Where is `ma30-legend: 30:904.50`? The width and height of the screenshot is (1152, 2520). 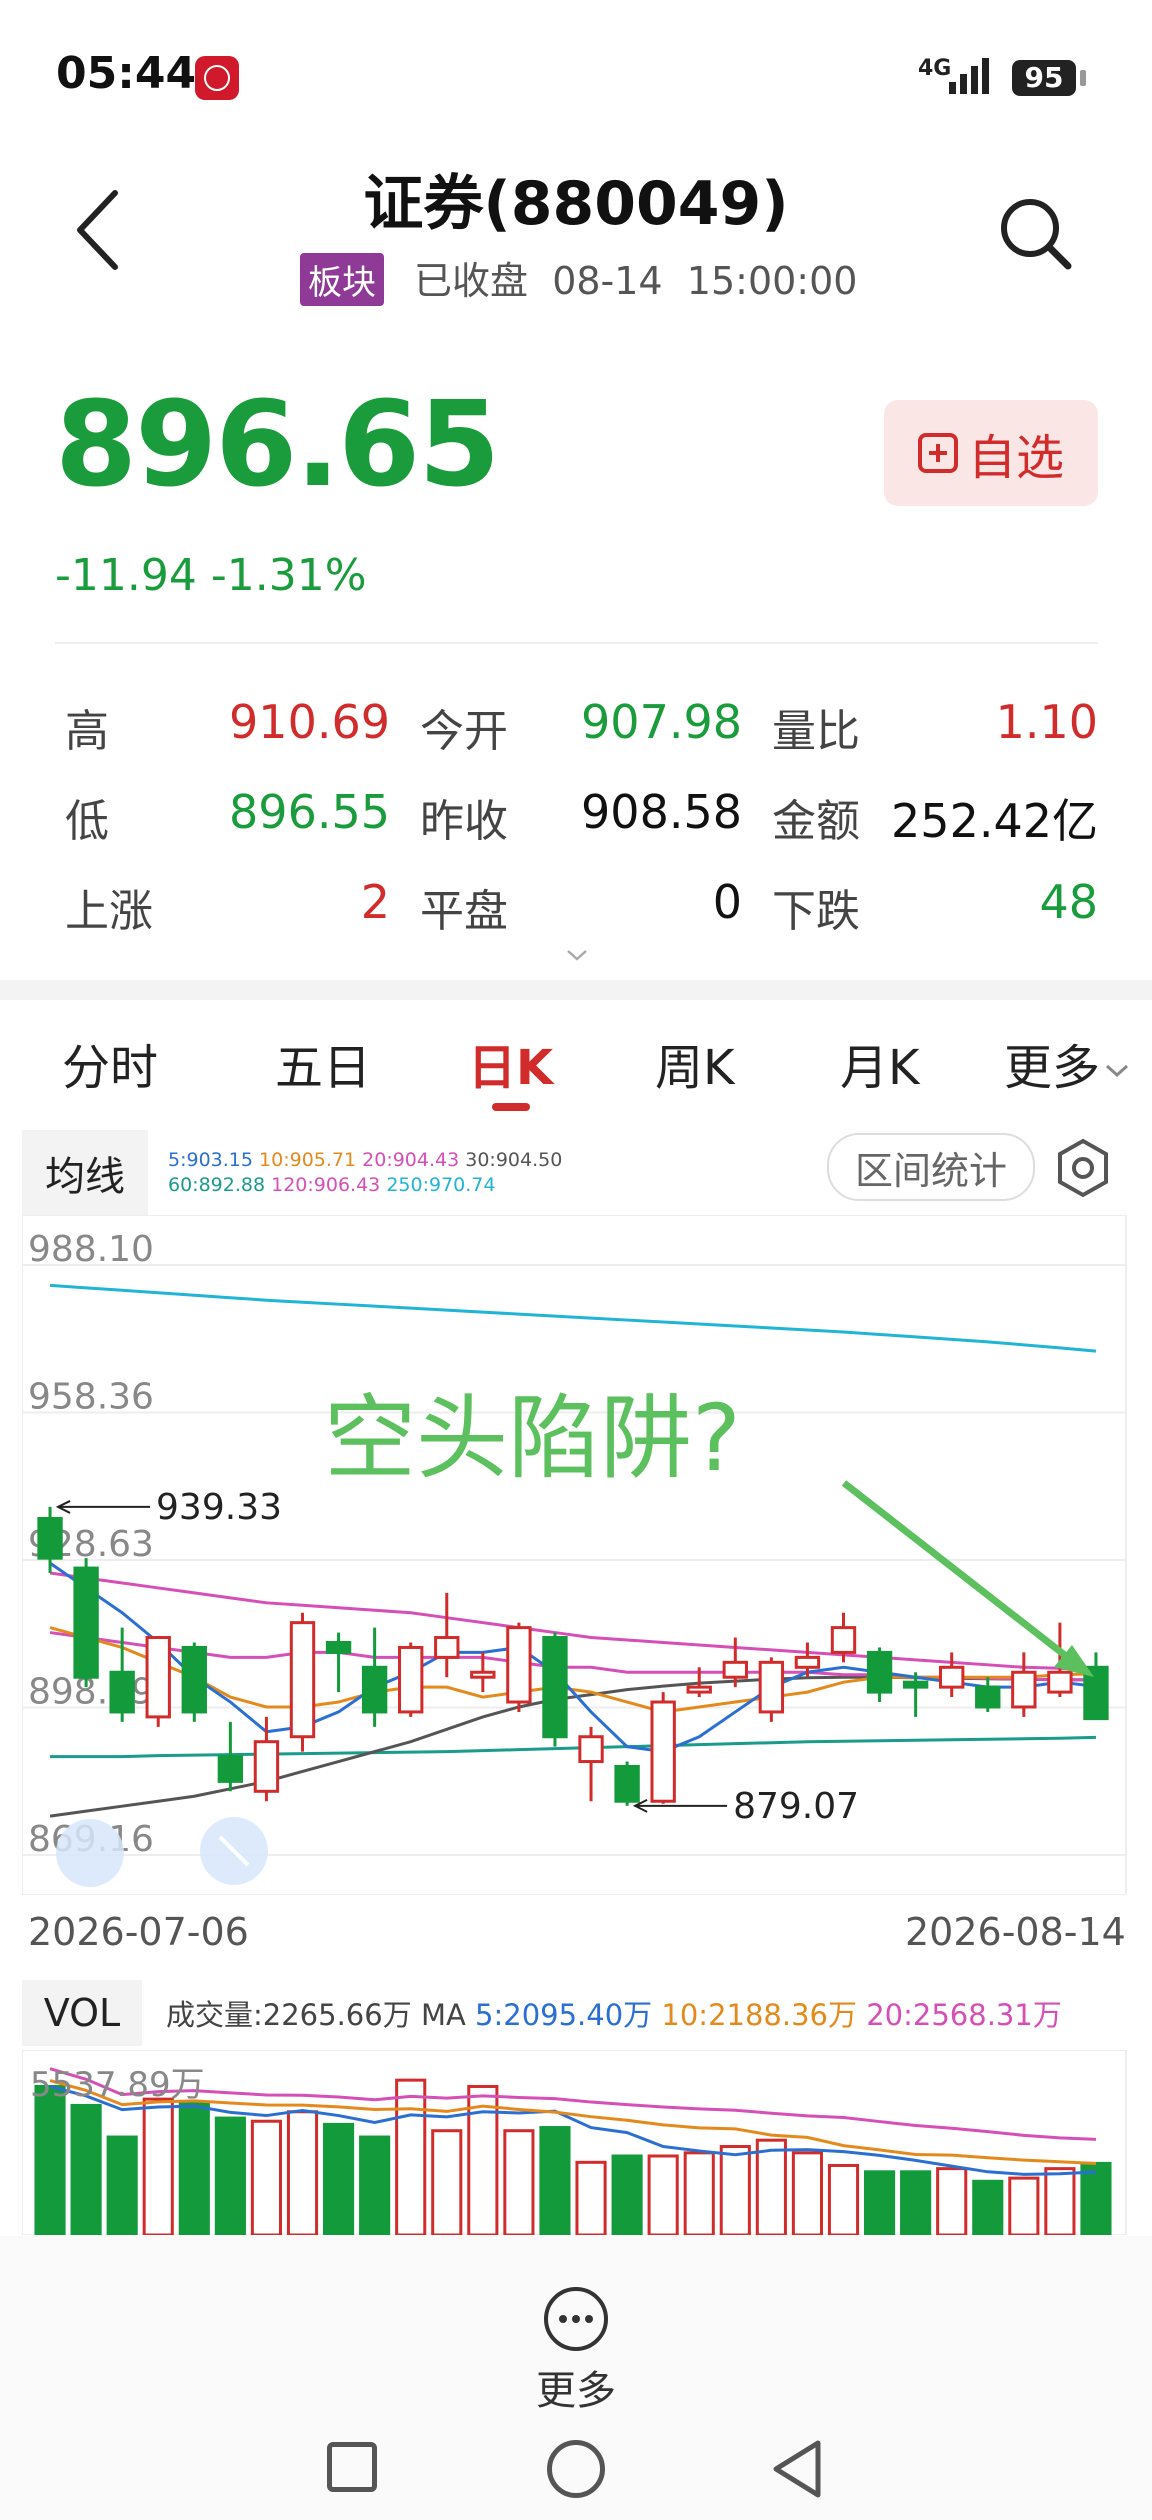
ma30-legend: 30:904.50 is located at coordinates (514, 1160).